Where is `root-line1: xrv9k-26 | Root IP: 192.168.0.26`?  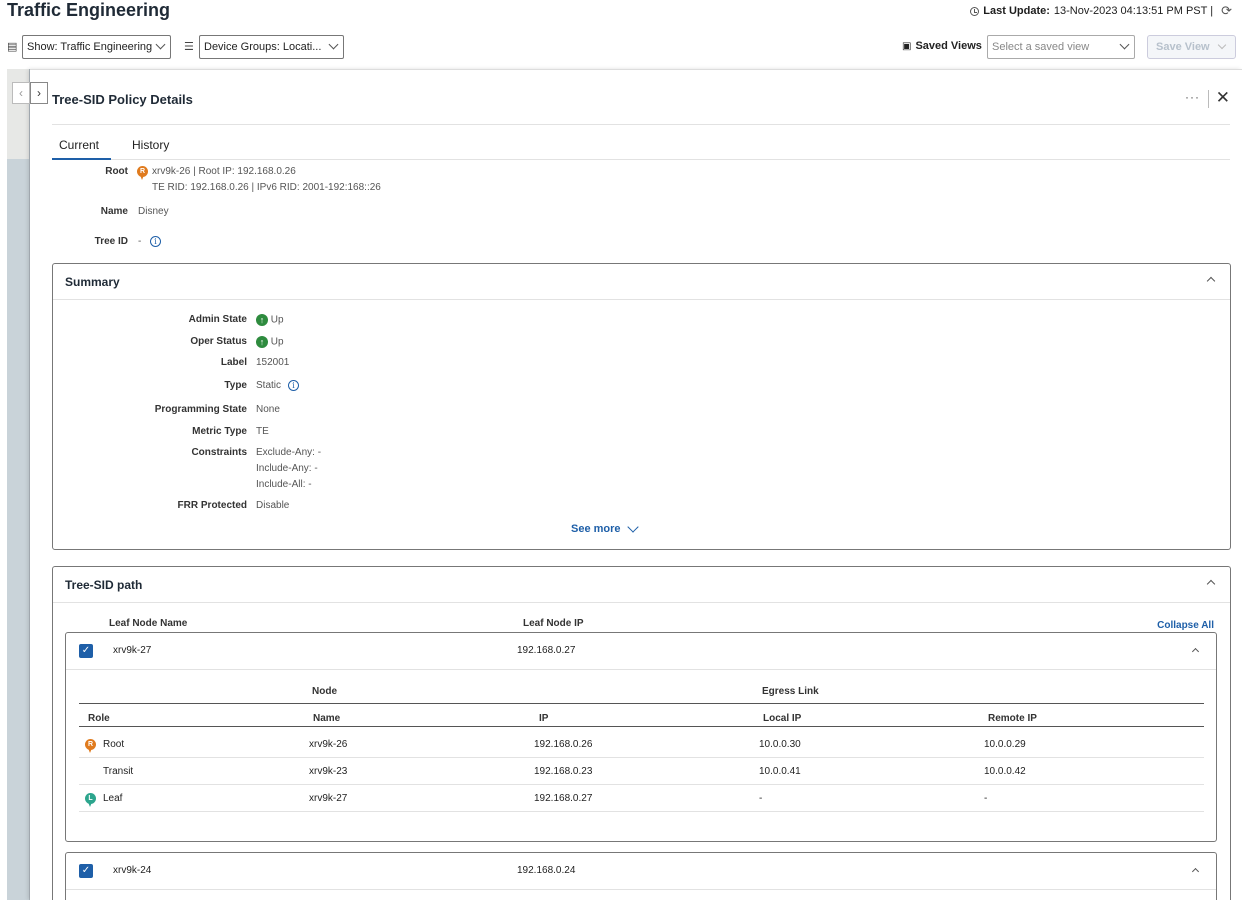 root-line1: xrv9k-26 | Root IP: 192.168.0.26 is located at coordinates (224, 171).